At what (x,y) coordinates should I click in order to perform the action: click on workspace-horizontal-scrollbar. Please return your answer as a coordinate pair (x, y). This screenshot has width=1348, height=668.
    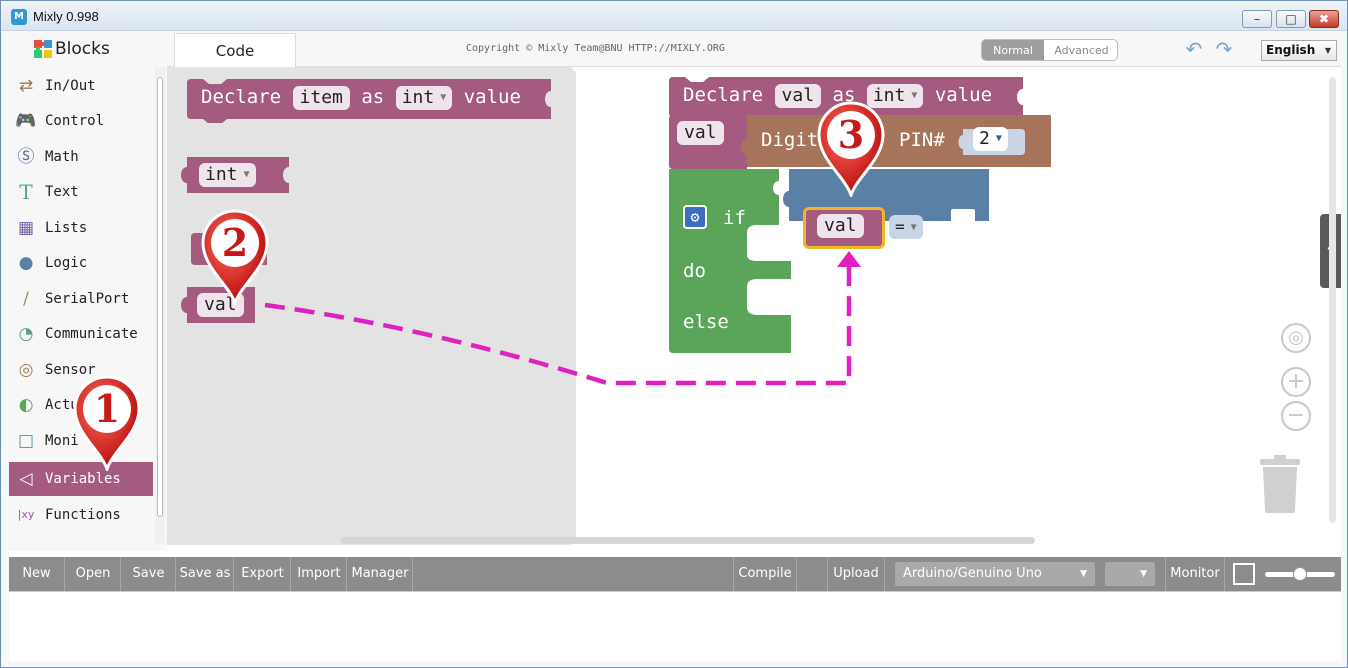
    Looking at the image, I should click on (688, 540).